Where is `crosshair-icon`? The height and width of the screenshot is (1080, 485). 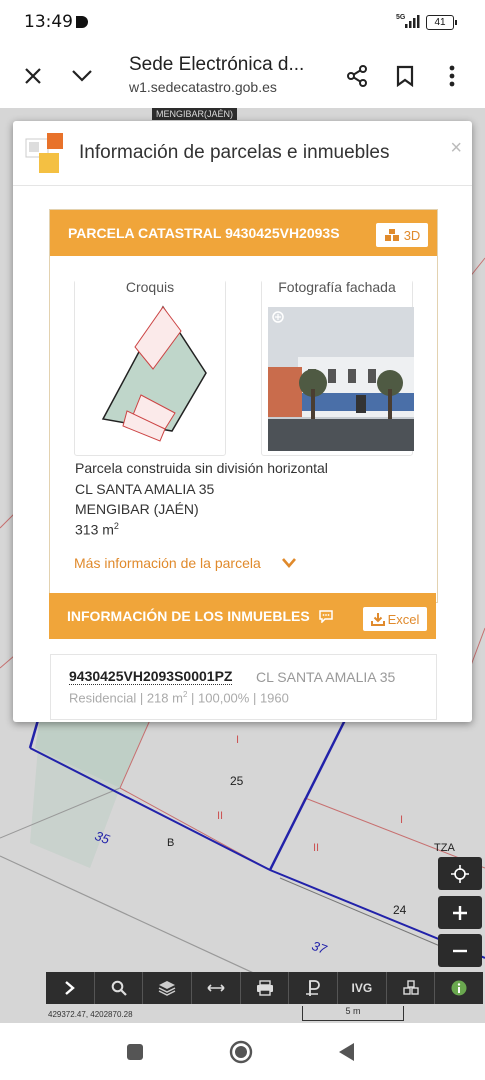
crosshair-icon is located at coordinates (460, 873).